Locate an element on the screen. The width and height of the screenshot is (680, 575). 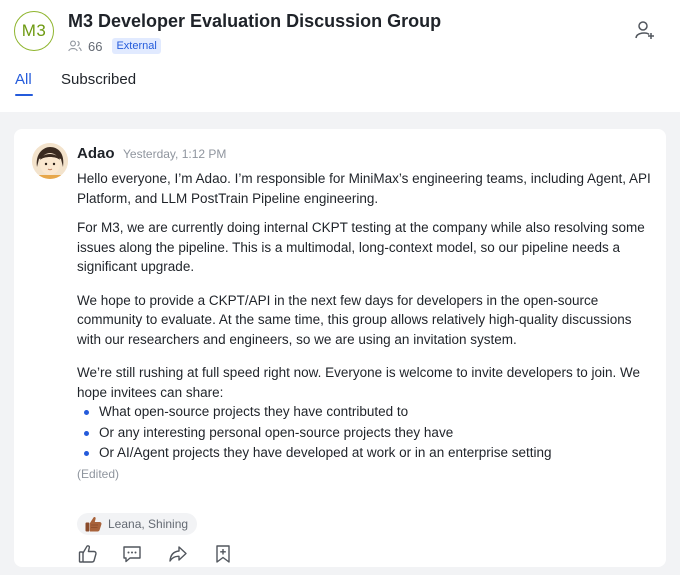
member-count: 66 is located at coordinates (95, 46).